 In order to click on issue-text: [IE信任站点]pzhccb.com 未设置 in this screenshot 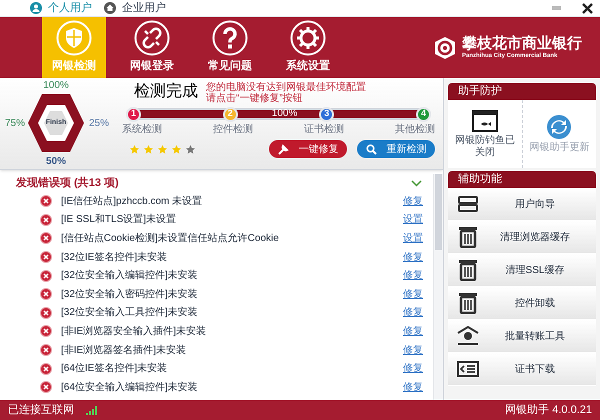, I will do `click(132, 201)`.